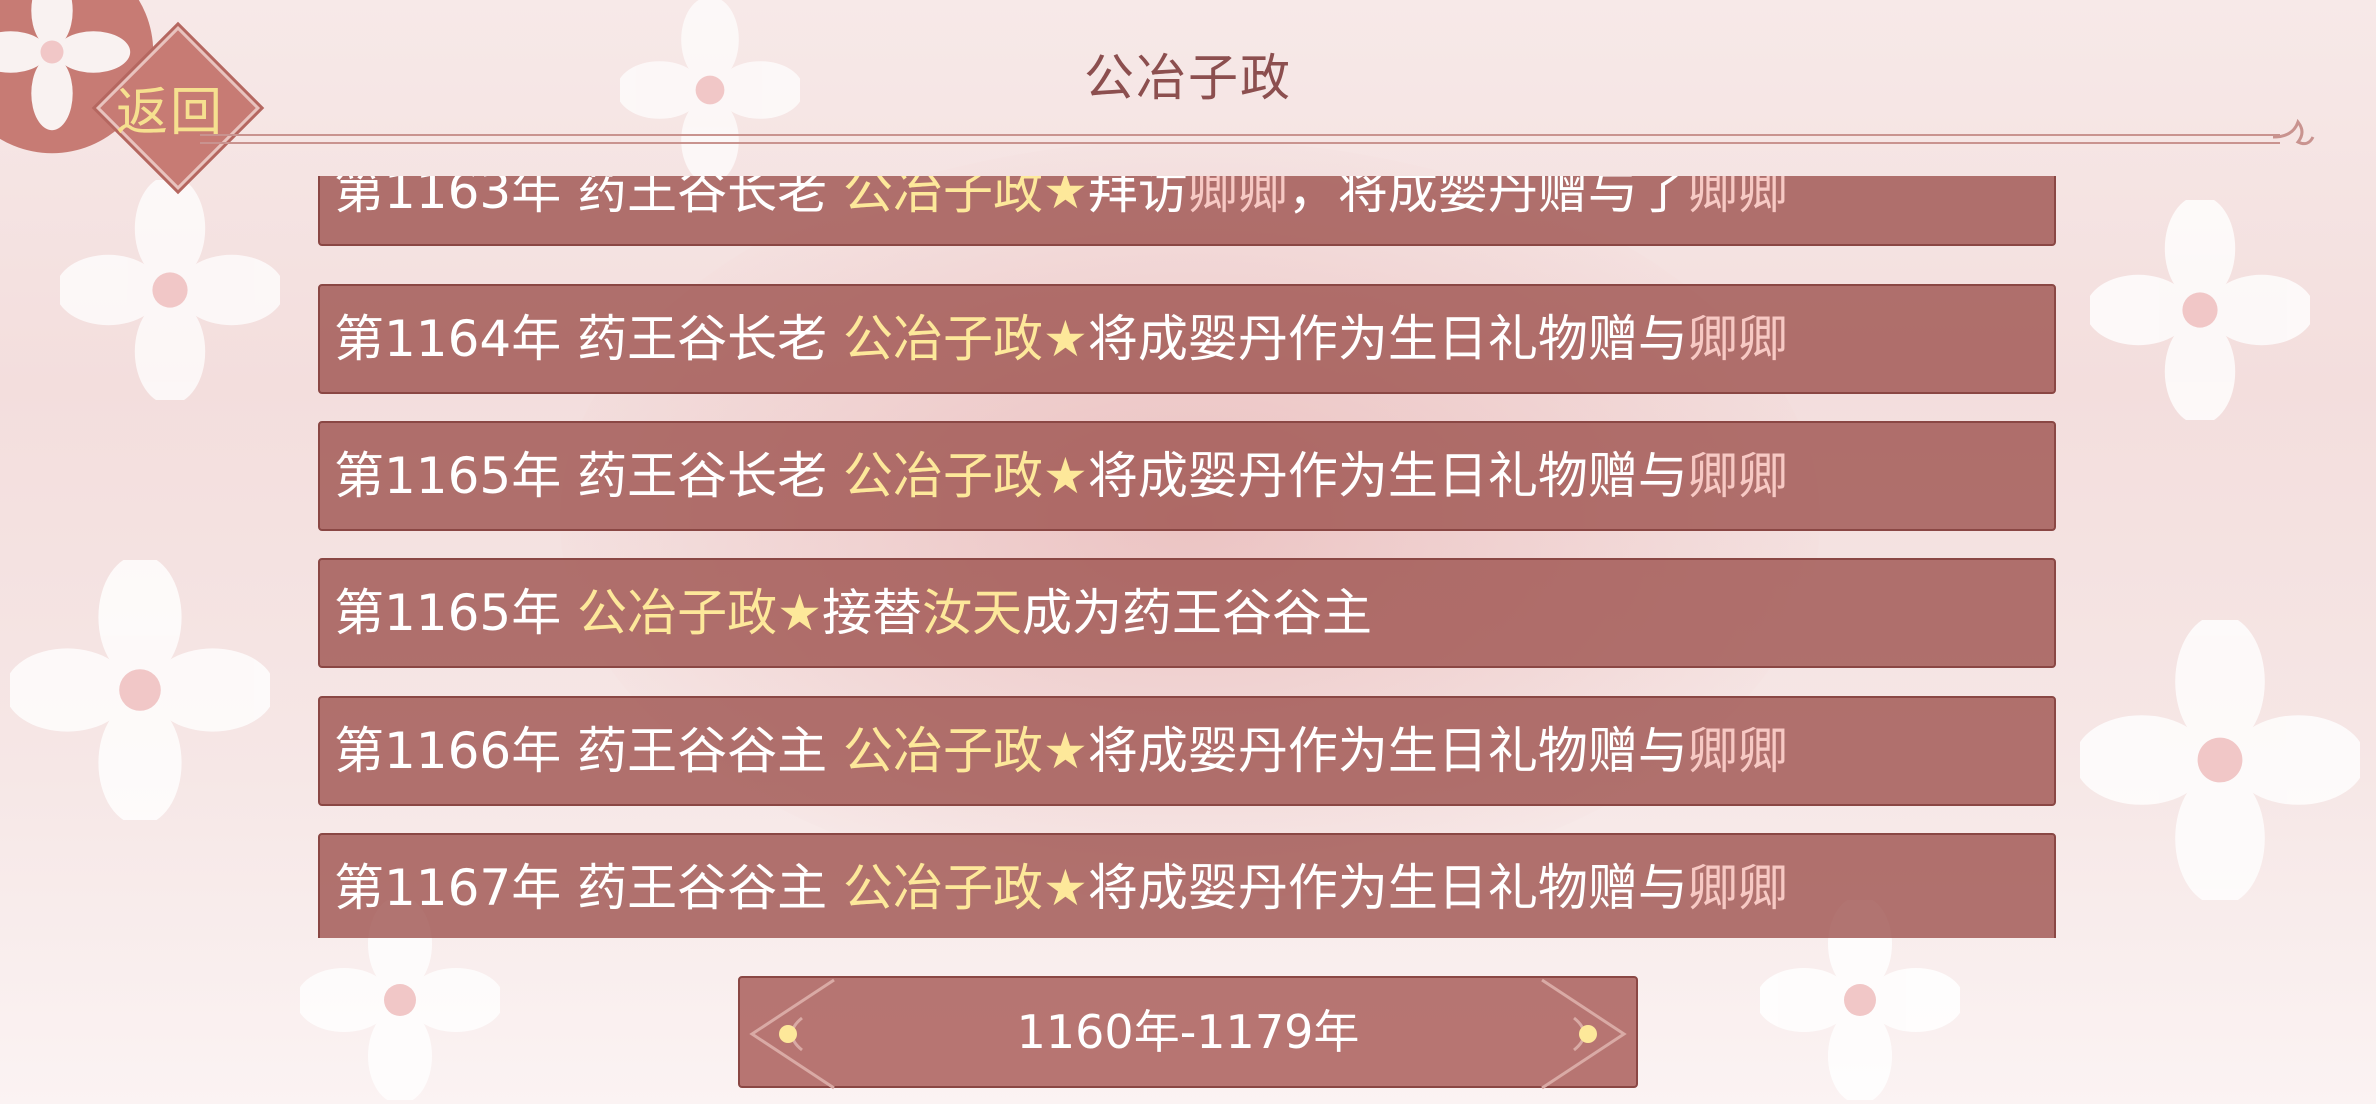  I want to click on event-year: 第1166年, so click(448, 751).